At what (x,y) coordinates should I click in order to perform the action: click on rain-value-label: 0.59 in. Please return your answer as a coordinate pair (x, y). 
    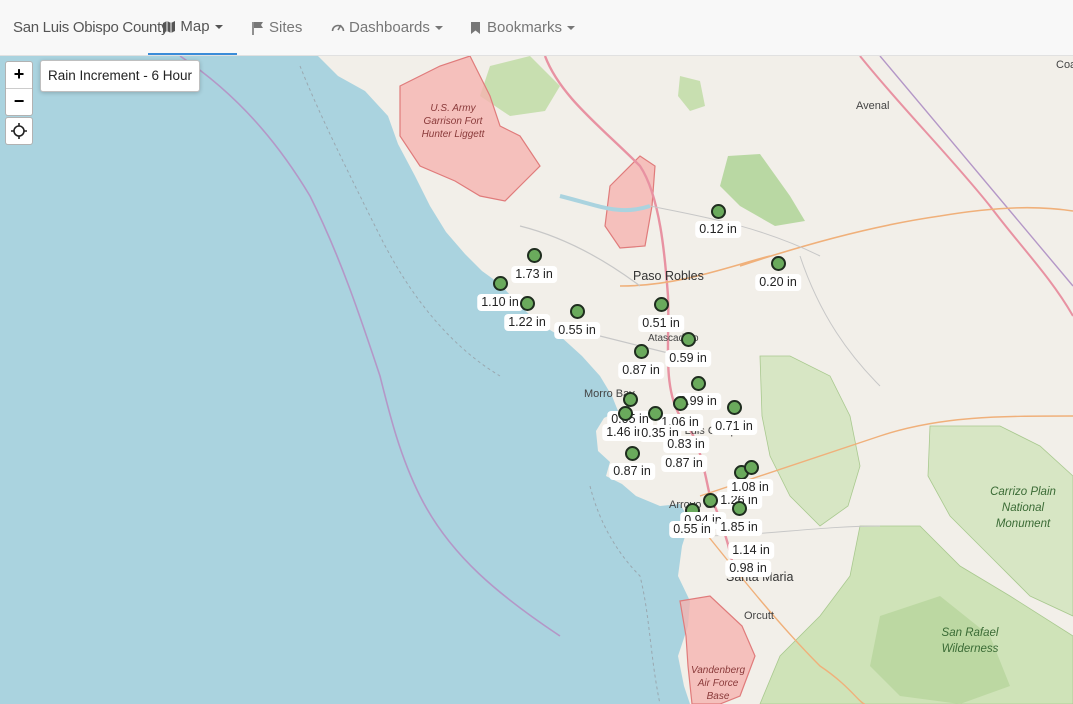
    Looking at the image, I should click on (688, 358).